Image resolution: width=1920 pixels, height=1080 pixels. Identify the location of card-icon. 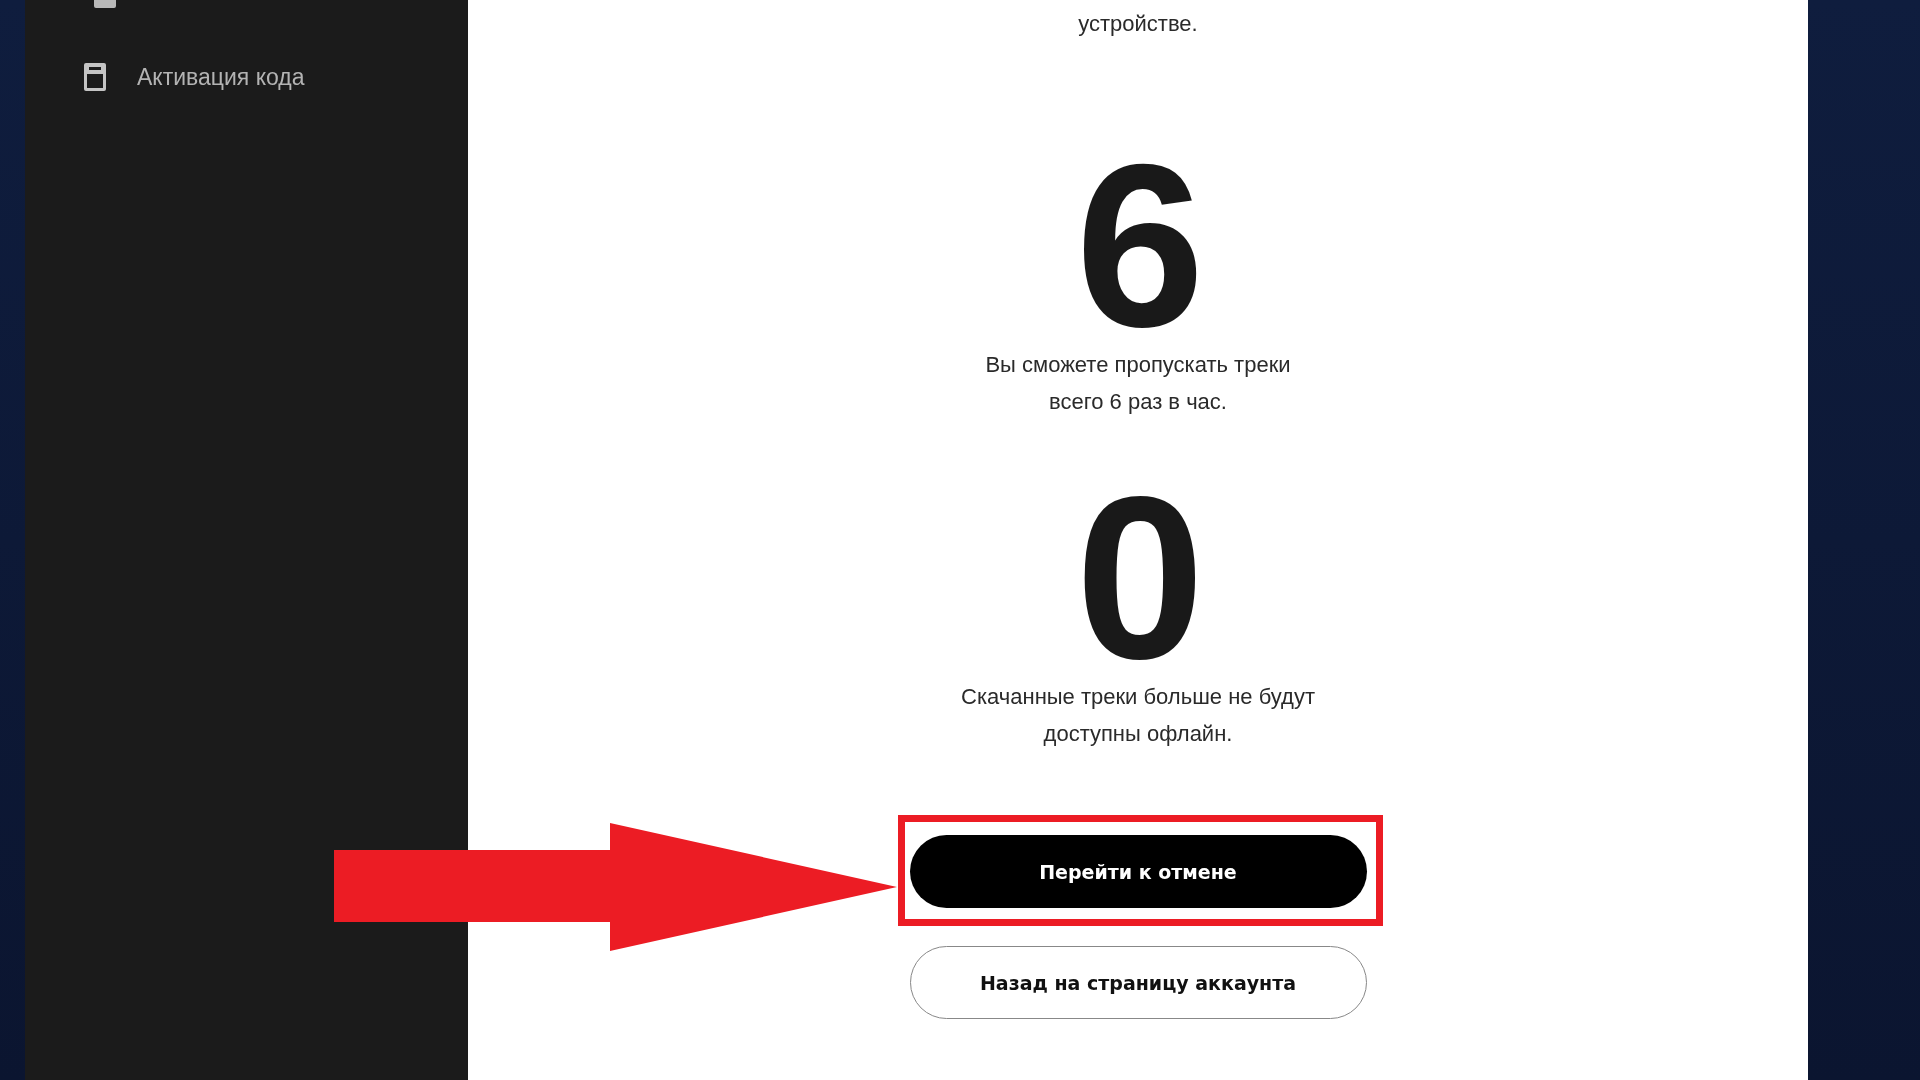
(95, 77).